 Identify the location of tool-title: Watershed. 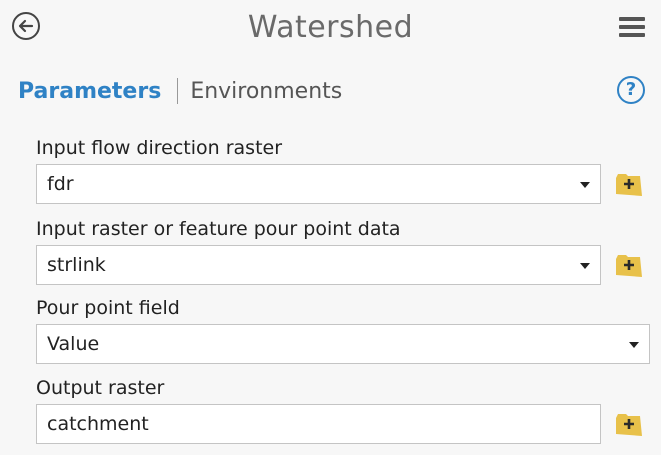
(330, 27).